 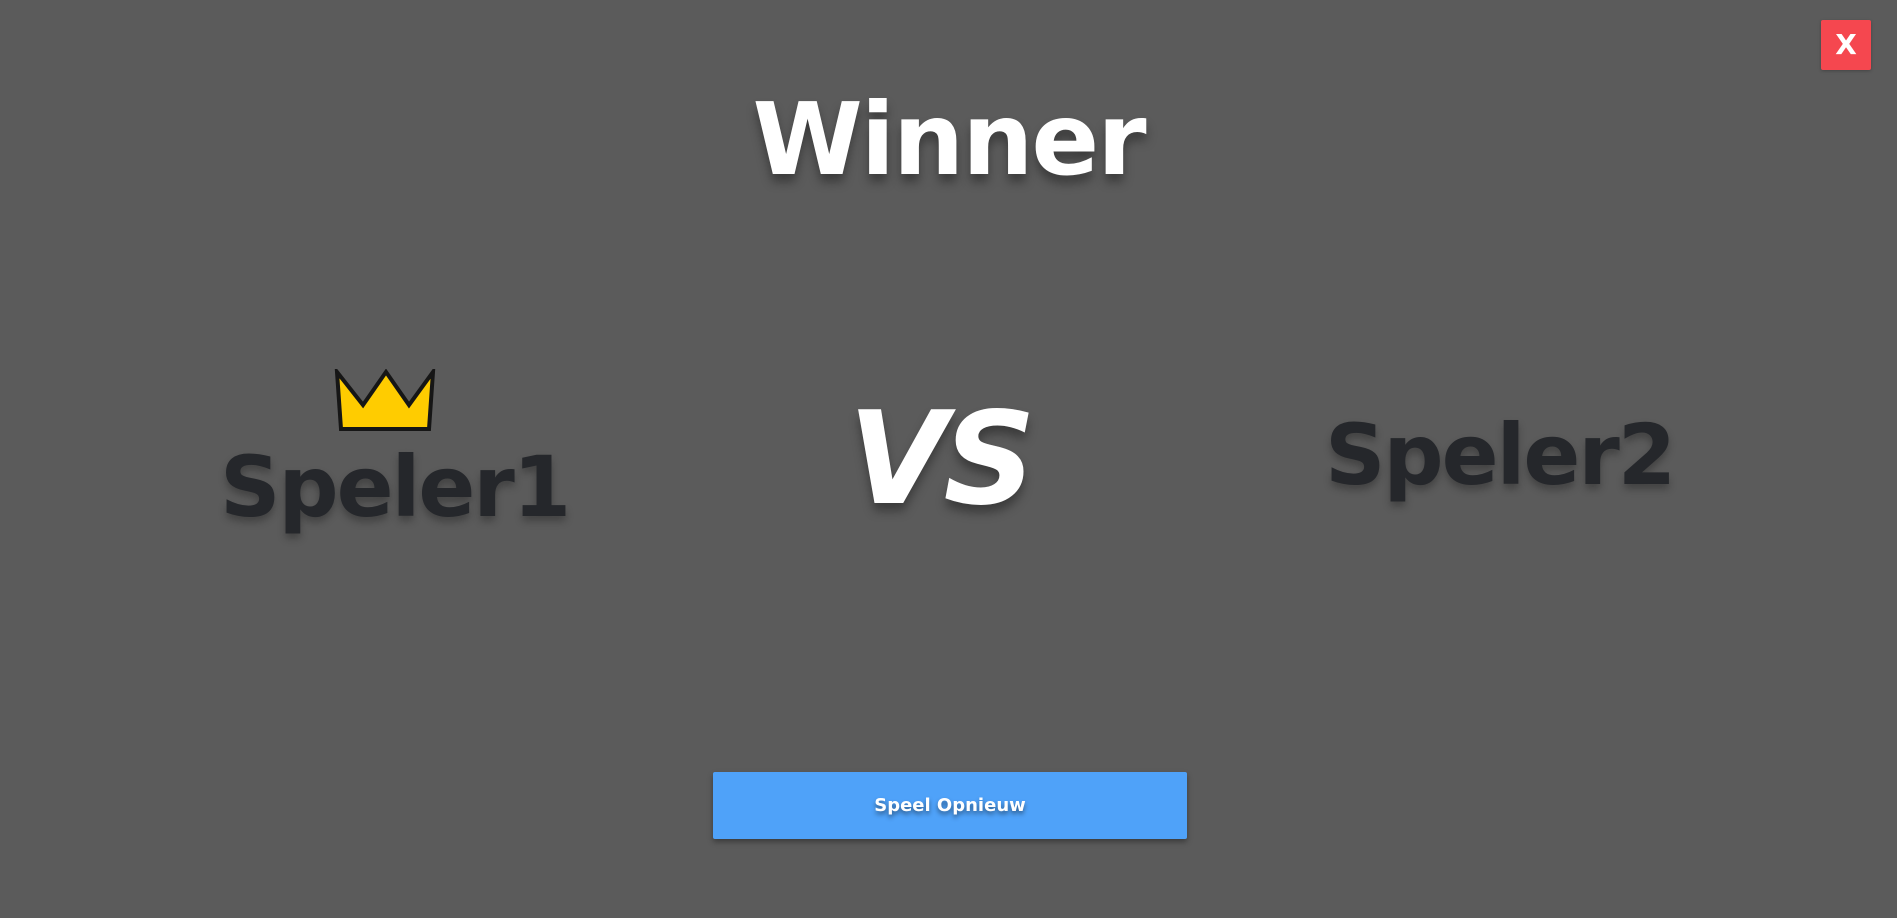 I want to click on play-again-button: Speel Opnieuw, so click(x=950, y=805).